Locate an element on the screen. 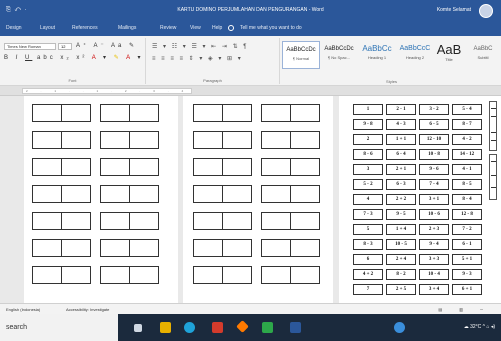 Image resolution: width=501 pixels, height=341 pixels. domino-card: 7 - 4 is located at coordinates (434, 184).